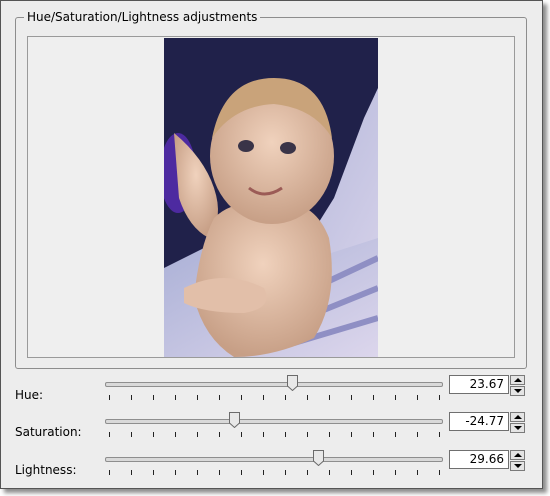  What do you see at coordinates (274, 435) in the screenshot?
I see `saturation-slider-ticks` at bounding box center [274, 435].